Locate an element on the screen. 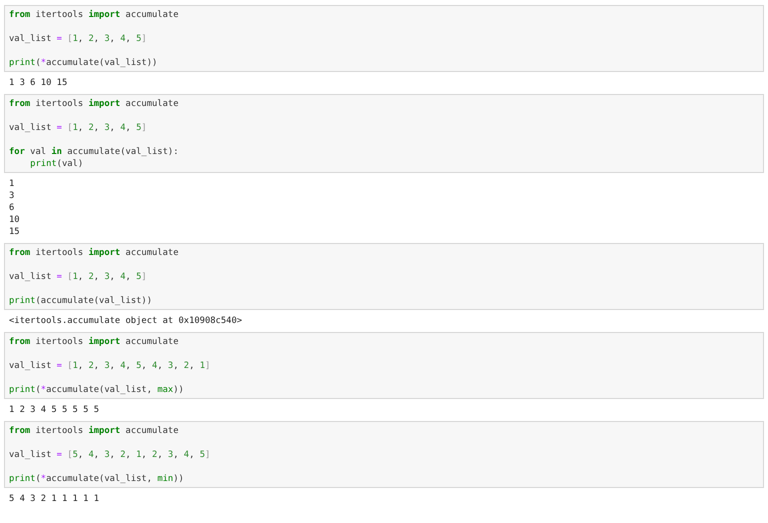  output-line: 3 is located at coordinates (12, 196).